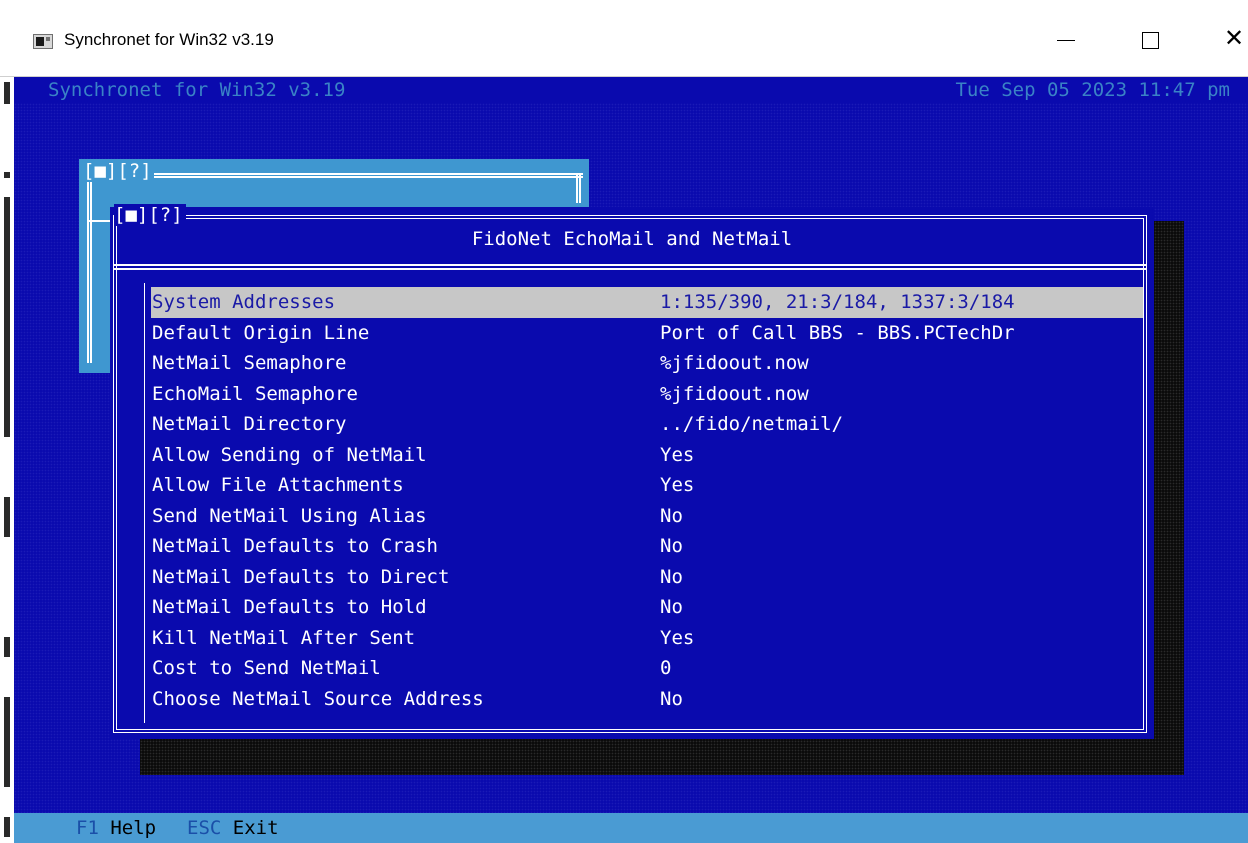 This screenshot has width=1248, height=843. Describe the element at coordinates (647, 516) in the screenshot. I see `settings-row: Send NetMail Using Alias No` at that location.